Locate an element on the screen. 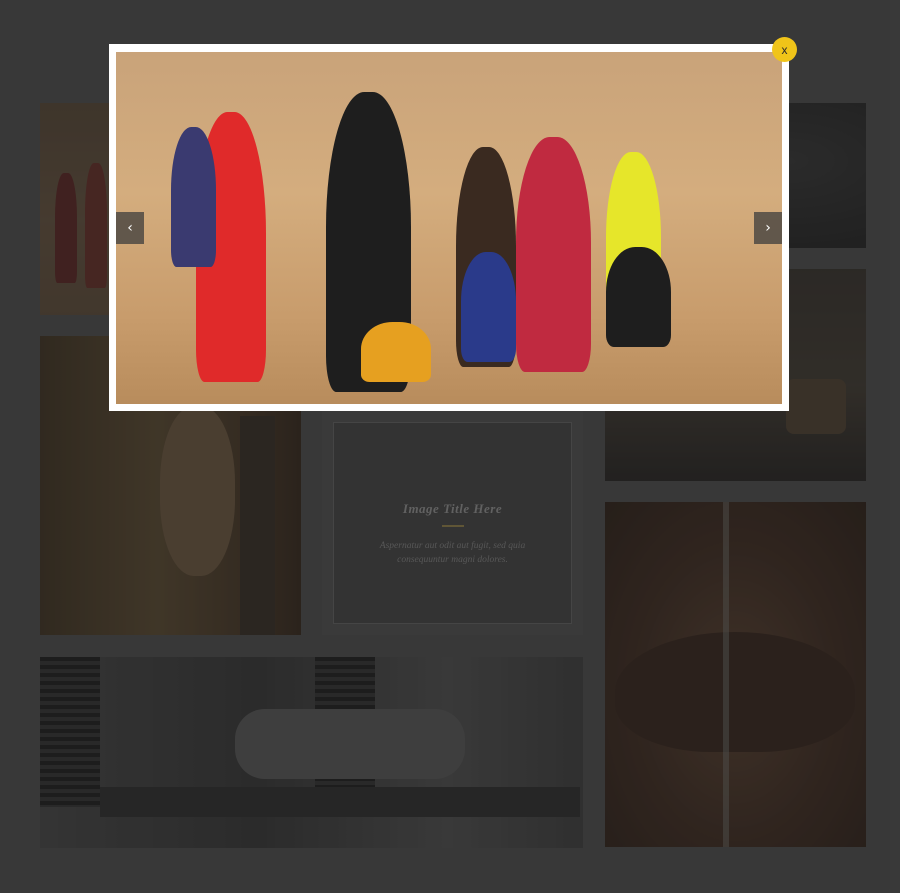 The image size is (900, 893). close-button: x is located at coordinates (784, 49).